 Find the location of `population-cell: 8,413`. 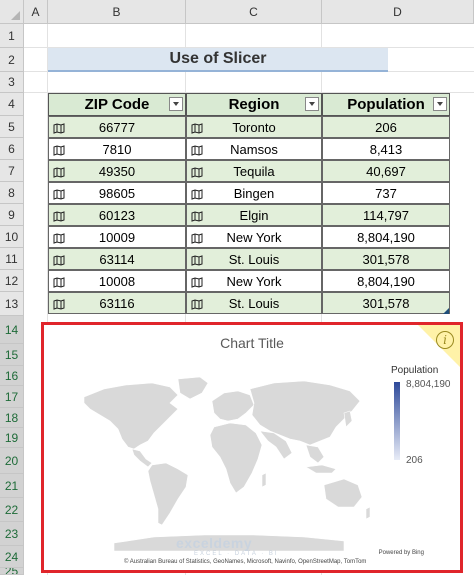

population-cell: 8,413 is located at coordinates (386, 149).